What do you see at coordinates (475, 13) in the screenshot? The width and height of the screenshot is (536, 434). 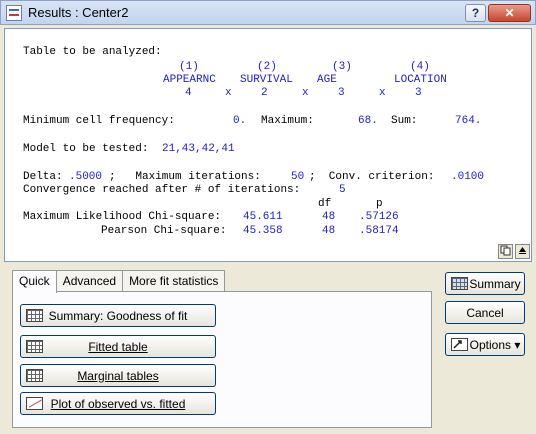 I see `help-button: ?` at bounding box center [475, 13].